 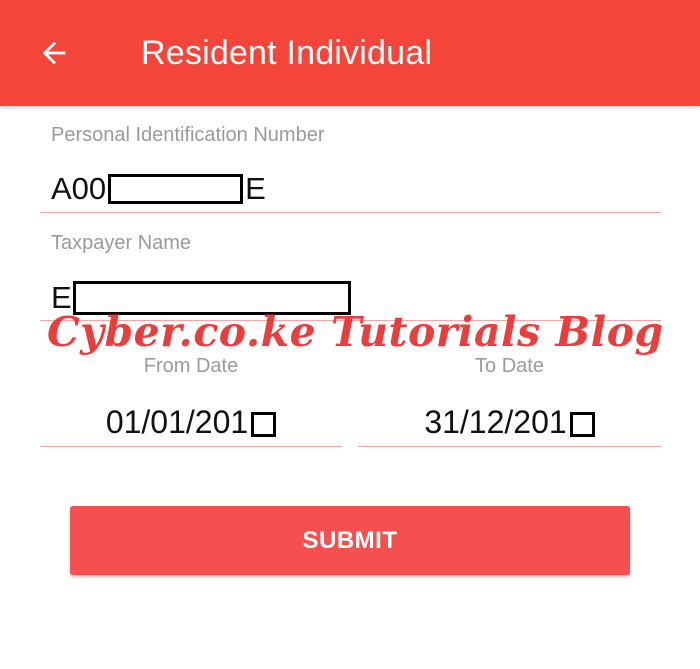 I want to click on pin-input: A00 E, so click(x=158, y=189).